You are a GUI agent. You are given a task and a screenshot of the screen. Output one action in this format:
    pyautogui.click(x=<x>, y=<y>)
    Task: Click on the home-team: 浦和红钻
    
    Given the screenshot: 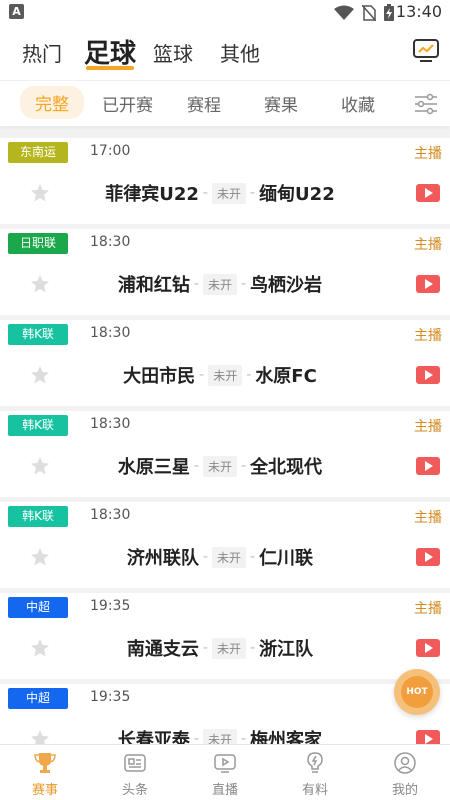 What is the action you would take?
    pyautogui.click(x=153, y=285)
    